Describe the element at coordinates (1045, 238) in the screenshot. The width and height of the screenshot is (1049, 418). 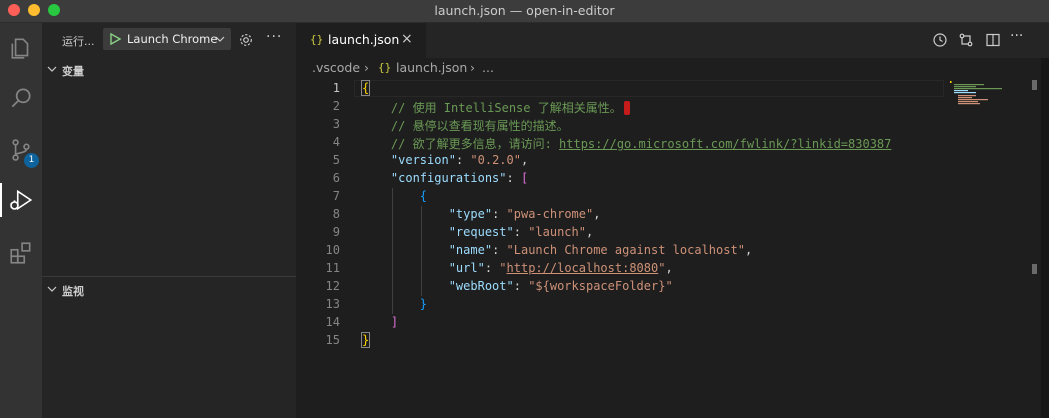
I see `window-edge` at that location.